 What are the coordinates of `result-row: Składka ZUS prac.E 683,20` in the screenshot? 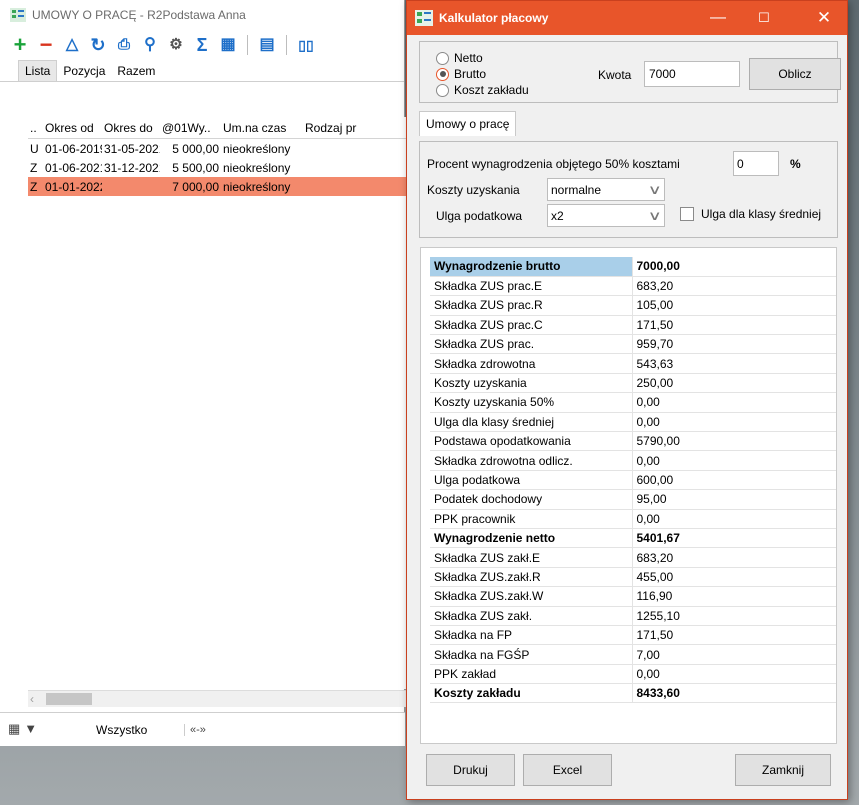 It's located at (633, 286).